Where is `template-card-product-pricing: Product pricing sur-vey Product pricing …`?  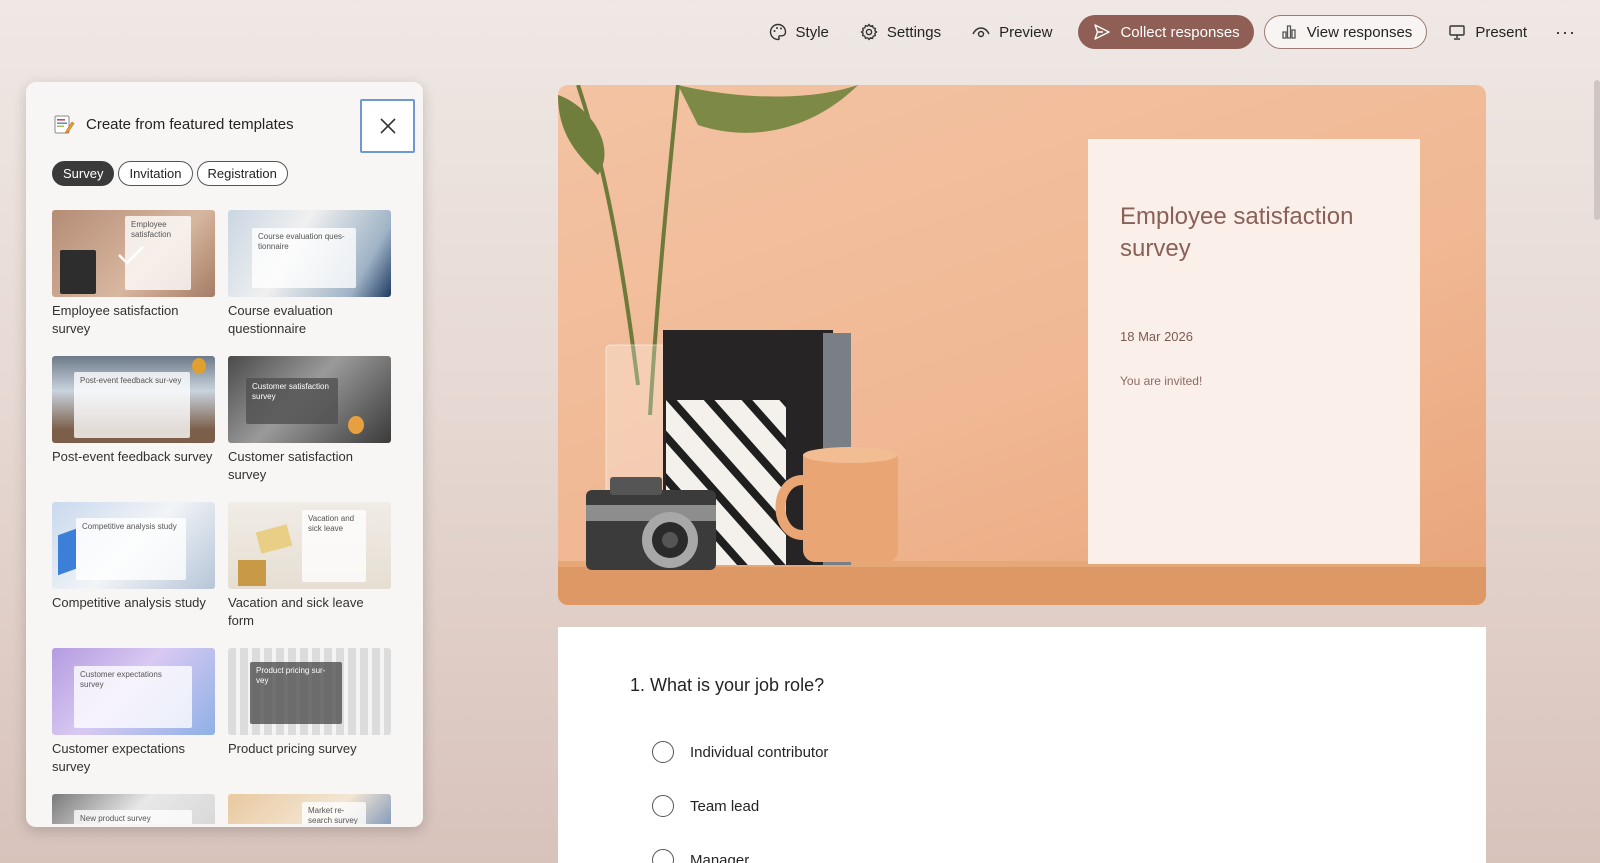
template-card-product-pricing: Product pricing sur-vey Product pricing … is located at coordinates (309, 721).